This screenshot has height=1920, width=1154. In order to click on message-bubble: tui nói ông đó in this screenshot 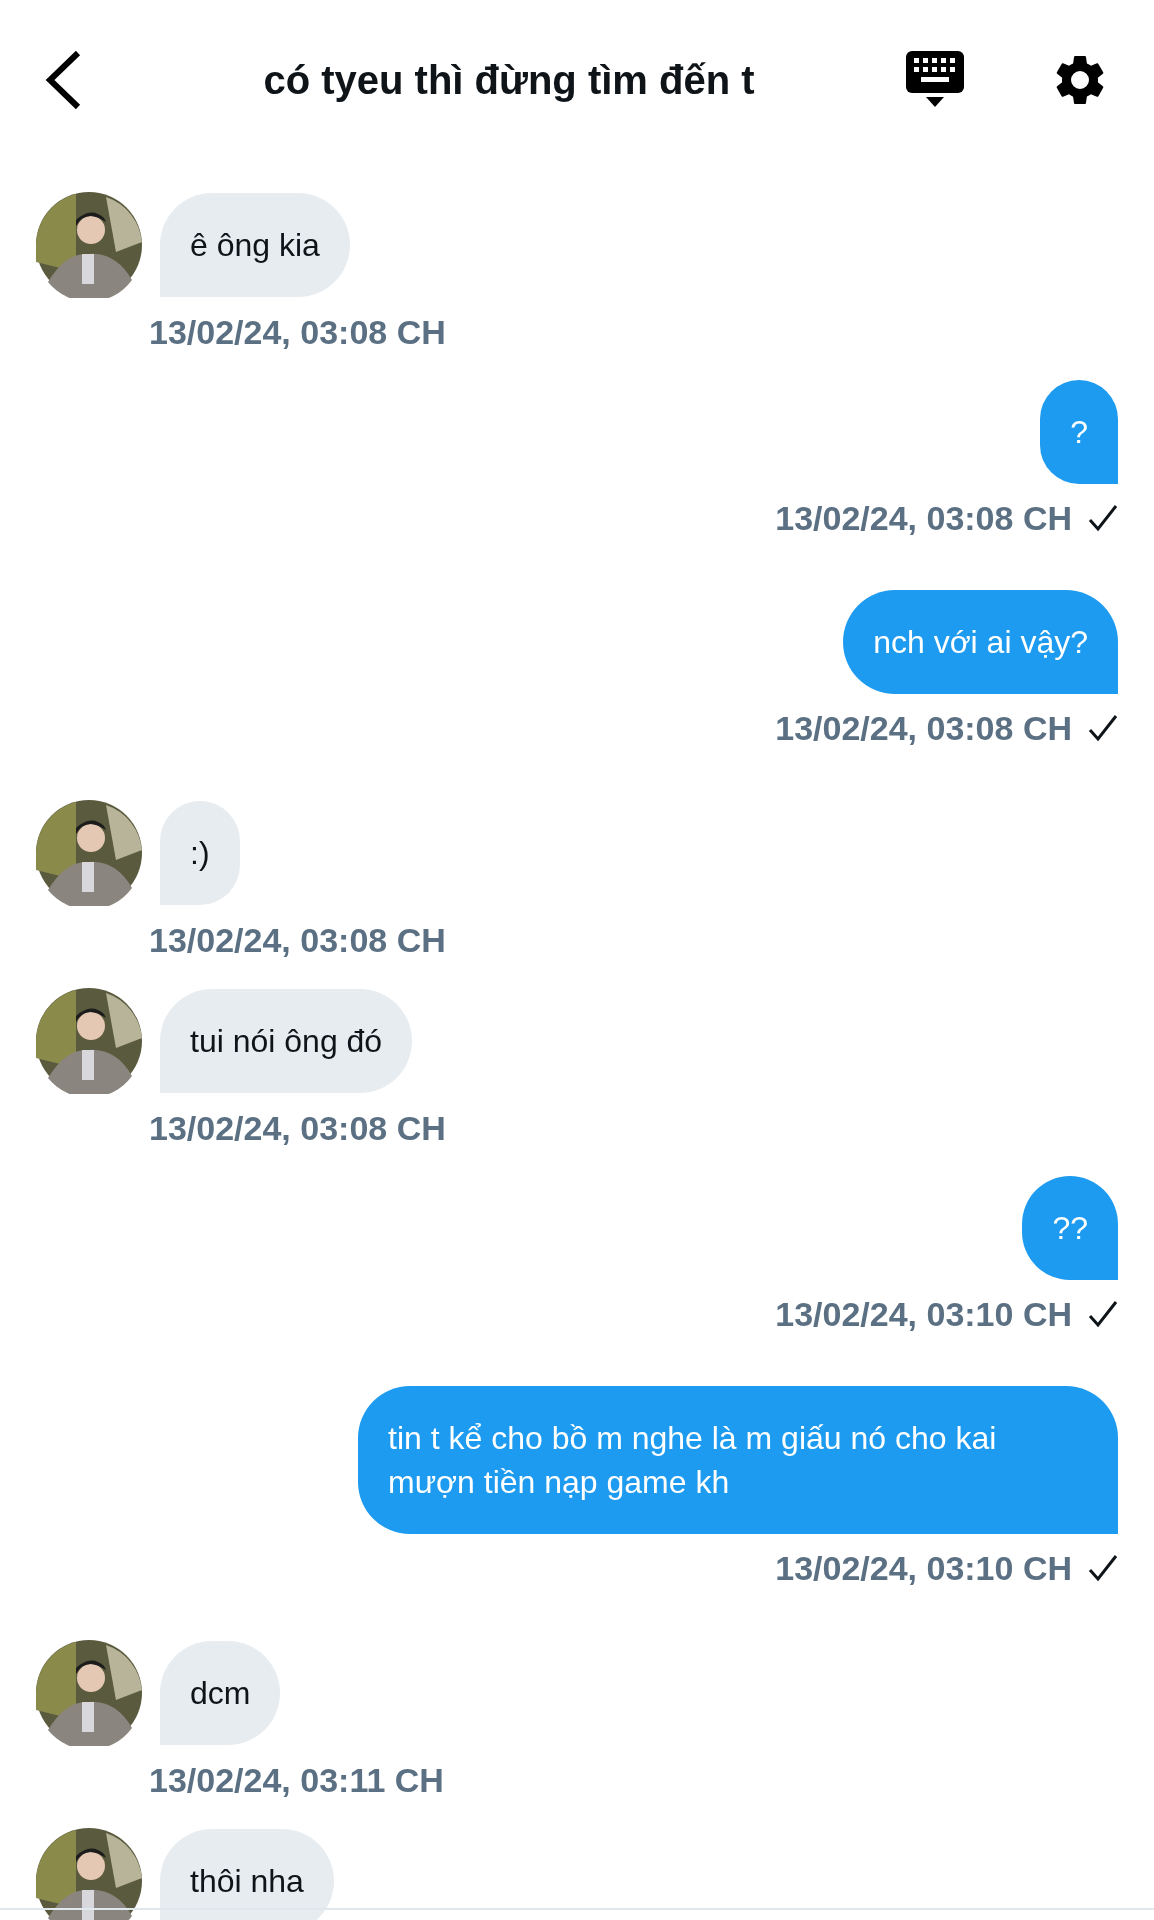, I will do `click(286, 1041)`.